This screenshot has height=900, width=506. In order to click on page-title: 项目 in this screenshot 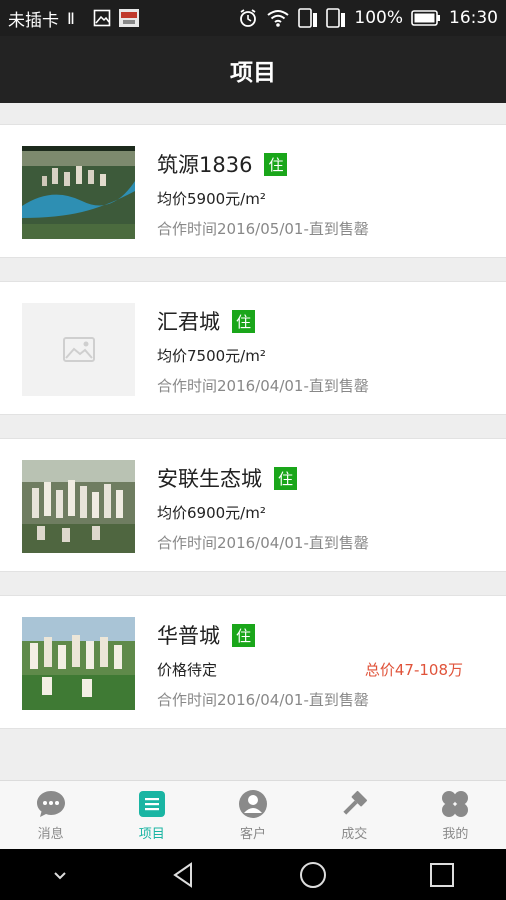, I will do `click(253, 72)`.